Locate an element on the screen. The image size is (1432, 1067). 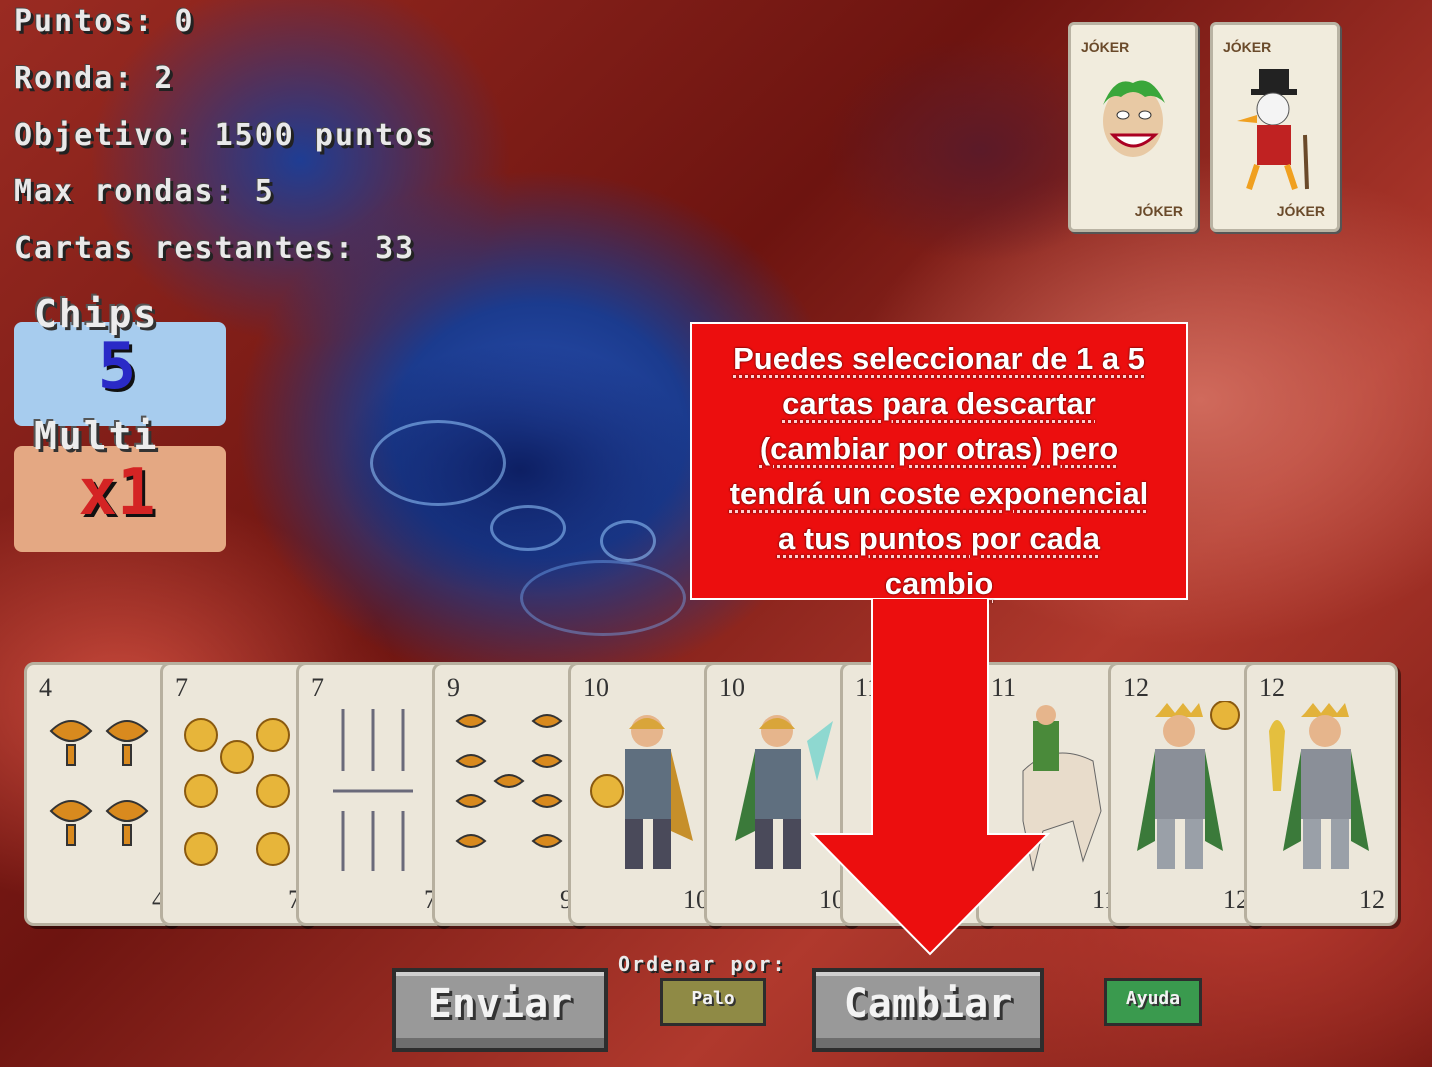
tooltip-line: Puedes seleccionar de 1 a 5 is located at coordinates (939, 358).